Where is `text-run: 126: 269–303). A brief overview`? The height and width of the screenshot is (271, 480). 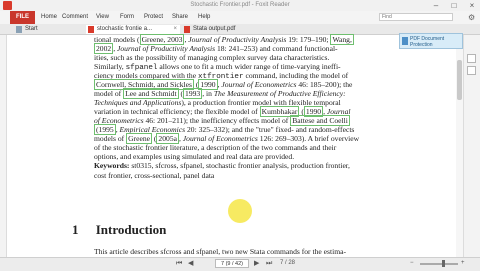
text-run: 126: 269–303). A brief overview is located at coordinates (308, 138).